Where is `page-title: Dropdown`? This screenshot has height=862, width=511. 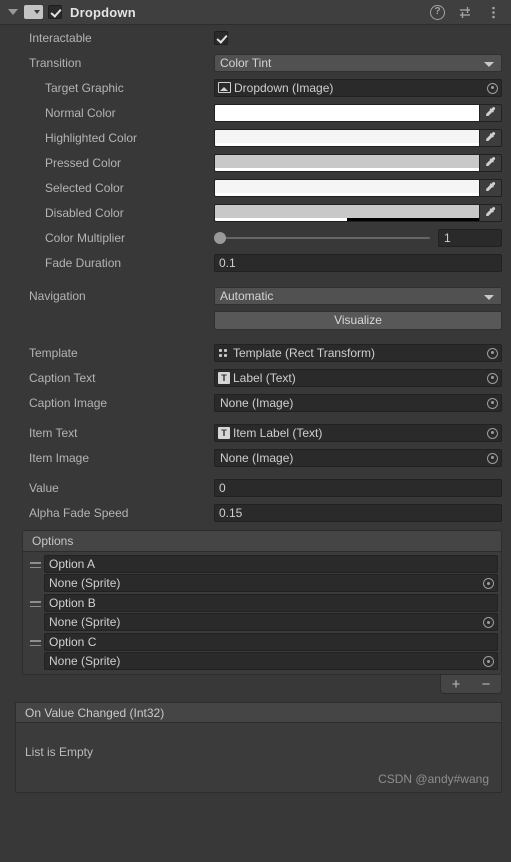
page-title: Dropdown is located at coordinates (103, 12).